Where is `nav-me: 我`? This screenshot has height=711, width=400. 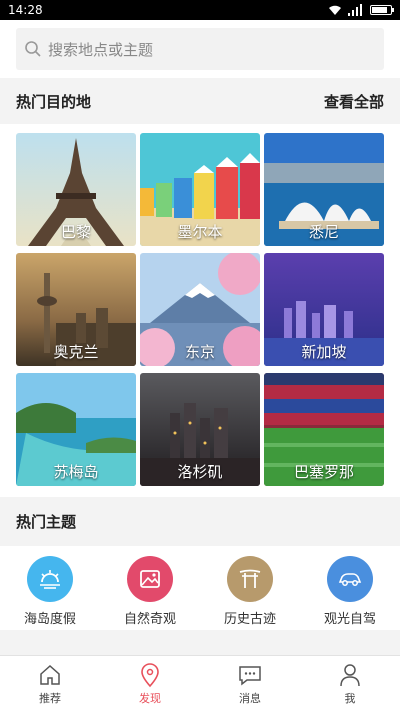 nav-me: 我 is located at coordinates (350, 684).